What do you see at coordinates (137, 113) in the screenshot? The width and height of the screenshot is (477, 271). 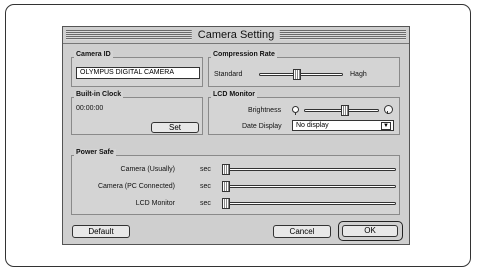 I see `clock-group: Built-in Clock 00:00:00 Set` at bounding box center [137, 113].